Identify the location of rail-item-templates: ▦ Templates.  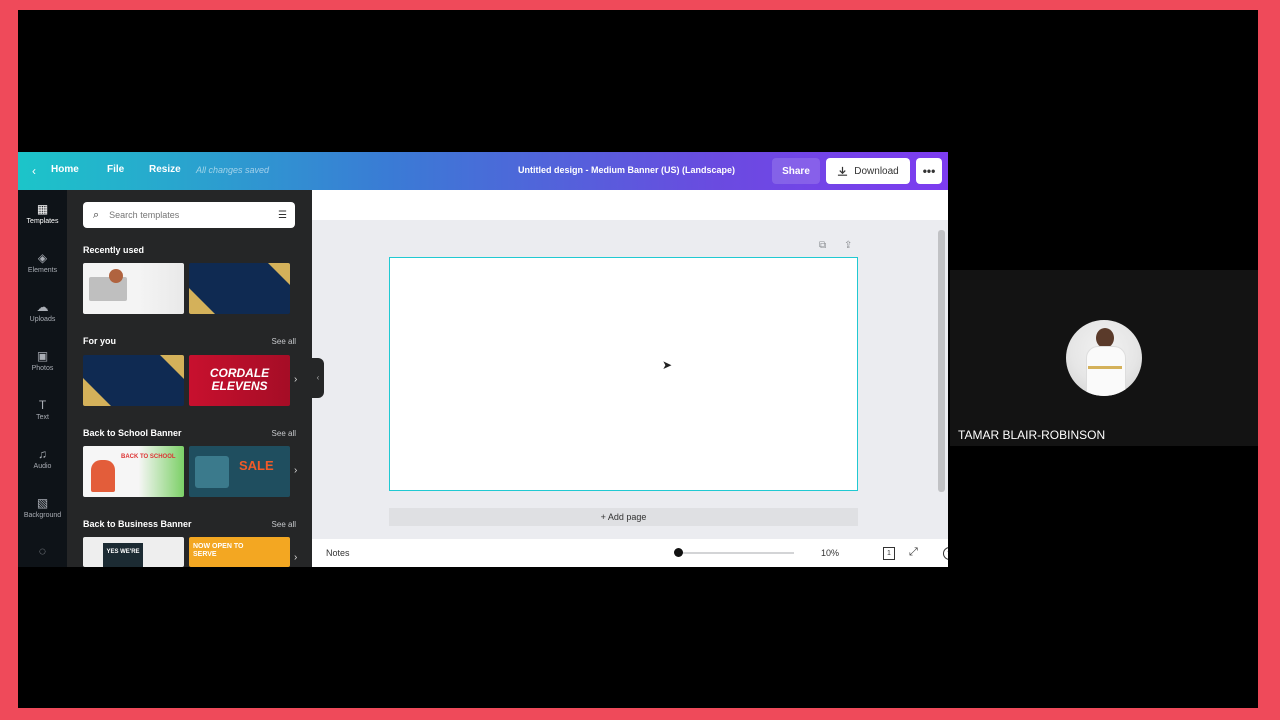
(42, 213).